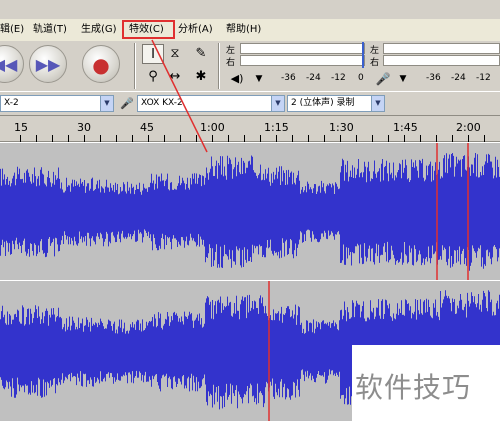  I want to click on record-icon: ●, so click(101, 65).